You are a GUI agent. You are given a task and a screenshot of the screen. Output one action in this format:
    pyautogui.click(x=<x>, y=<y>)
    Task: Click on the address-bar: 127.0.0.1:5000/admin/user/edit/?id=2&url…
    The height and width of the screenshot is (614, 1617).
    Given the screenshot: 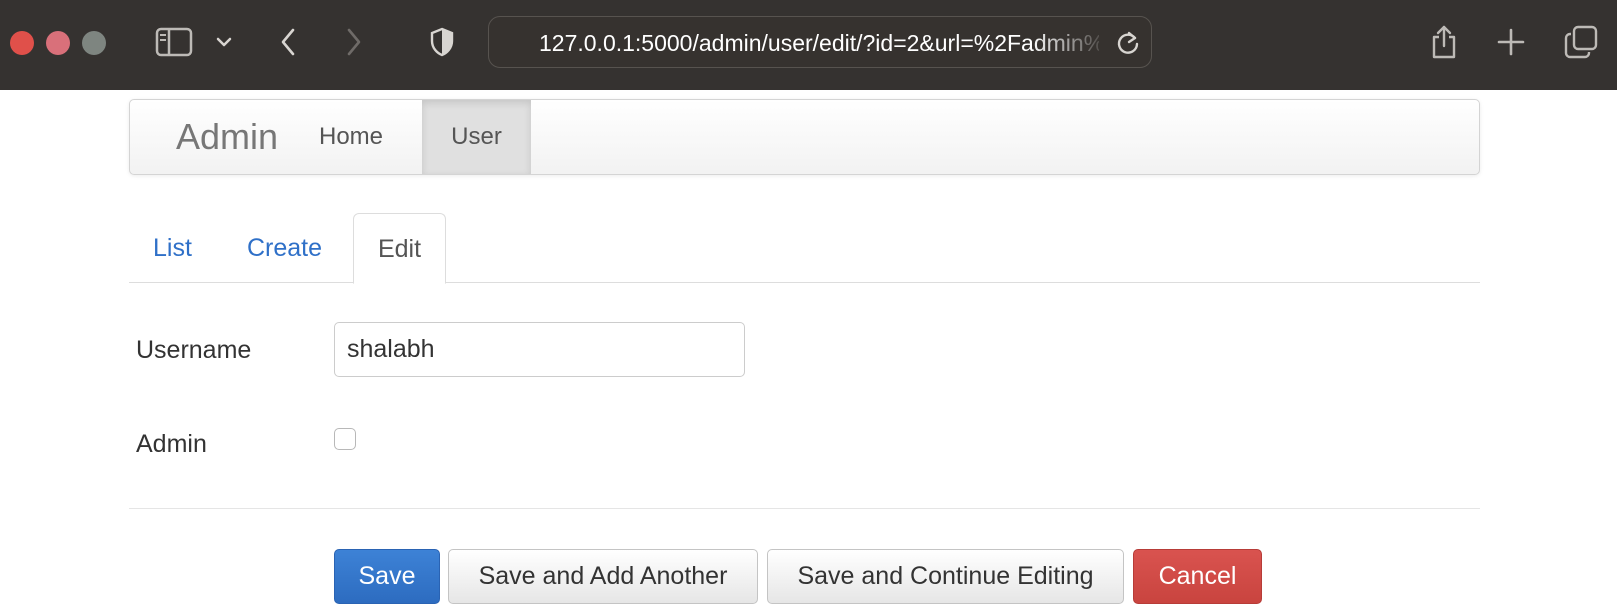 What is the action you would take?
    pyautogui.click(x=820, y=42)
    